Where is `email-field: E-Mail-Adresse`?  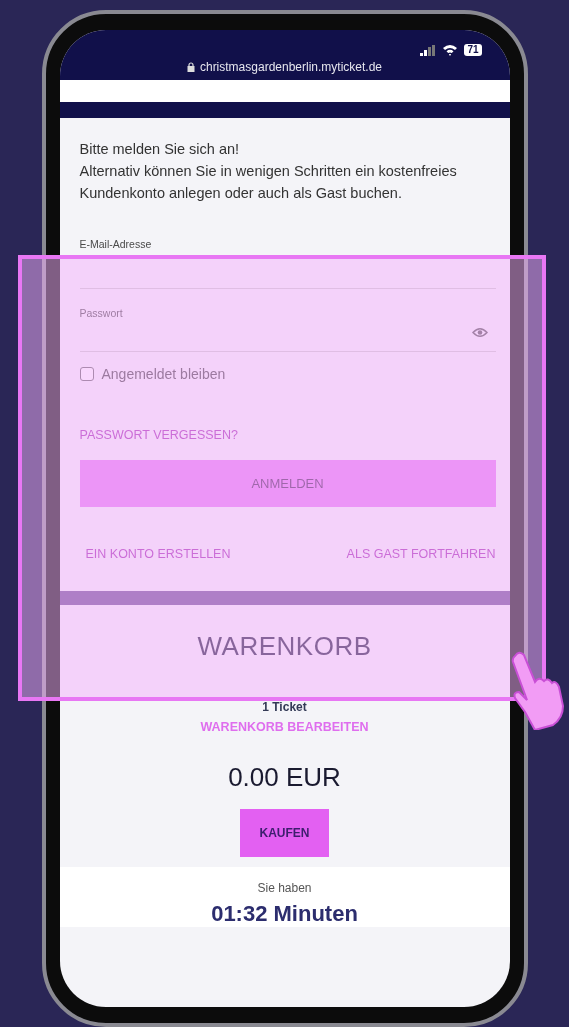
email-field: E-Mail-Adresse is located at coordinates (287, 263).